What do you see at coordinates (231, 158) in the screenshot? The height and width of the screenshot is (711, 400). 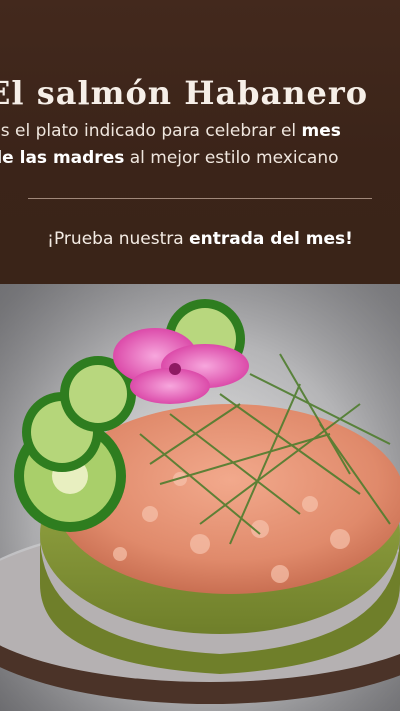 I see `subtitle-text: al mejor estilo mexicano` at bounding box center [231, 158].